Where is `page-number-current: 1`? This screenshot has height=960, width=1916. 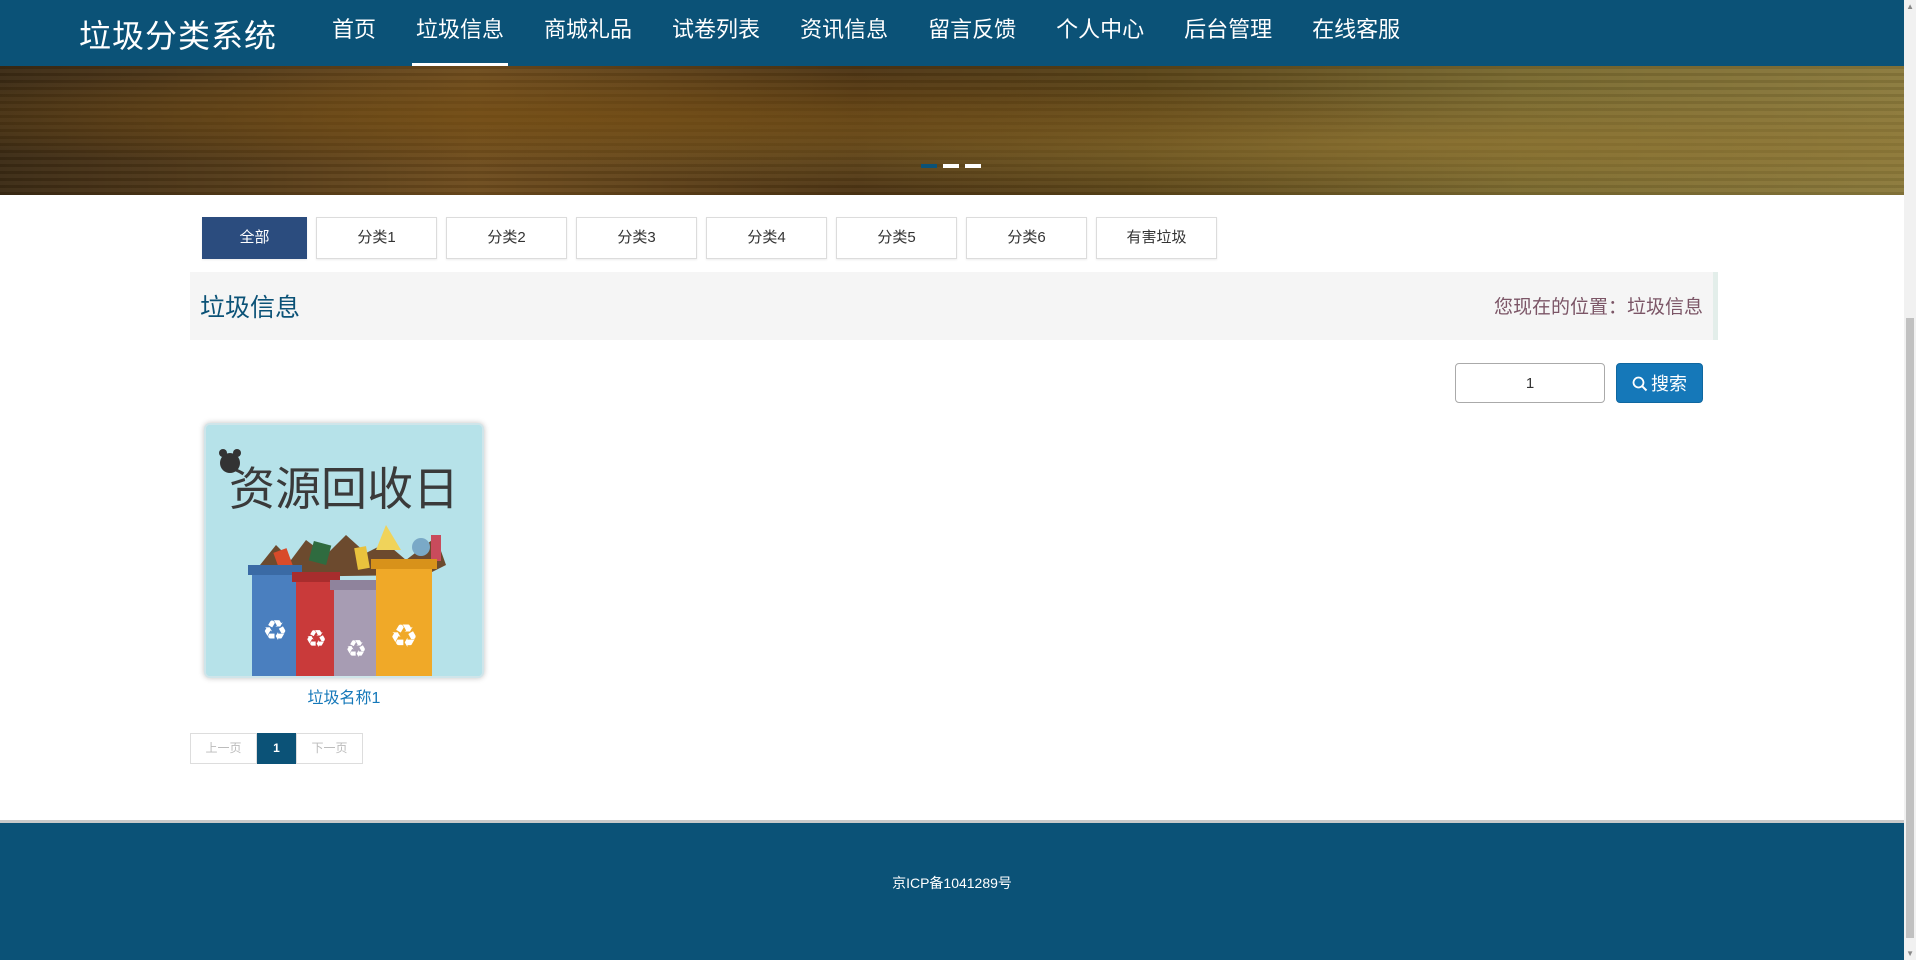
page-number-current: 1 is located at coordinates (276, 748).